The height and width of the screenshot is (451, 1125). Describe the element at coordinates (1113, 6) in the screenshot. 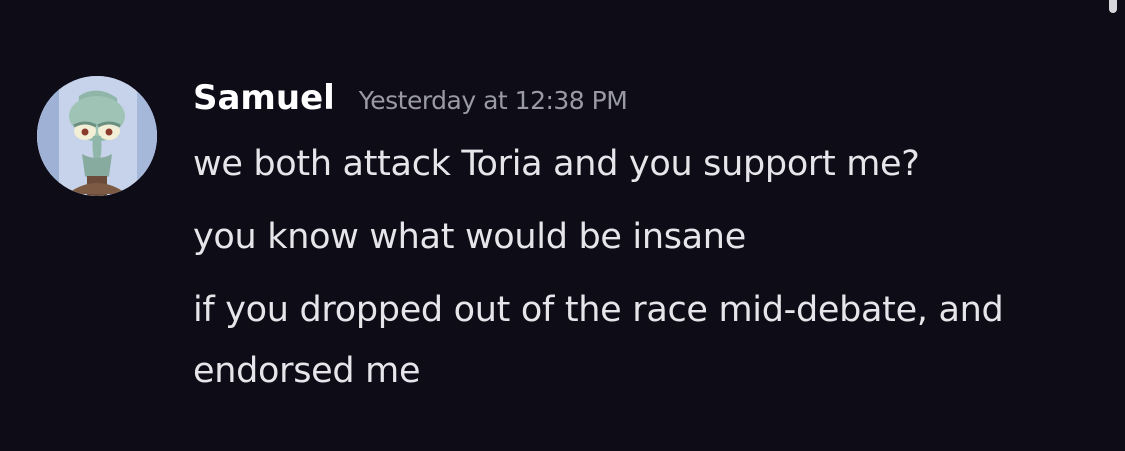

I see `scrollbar-thumb` at that location.